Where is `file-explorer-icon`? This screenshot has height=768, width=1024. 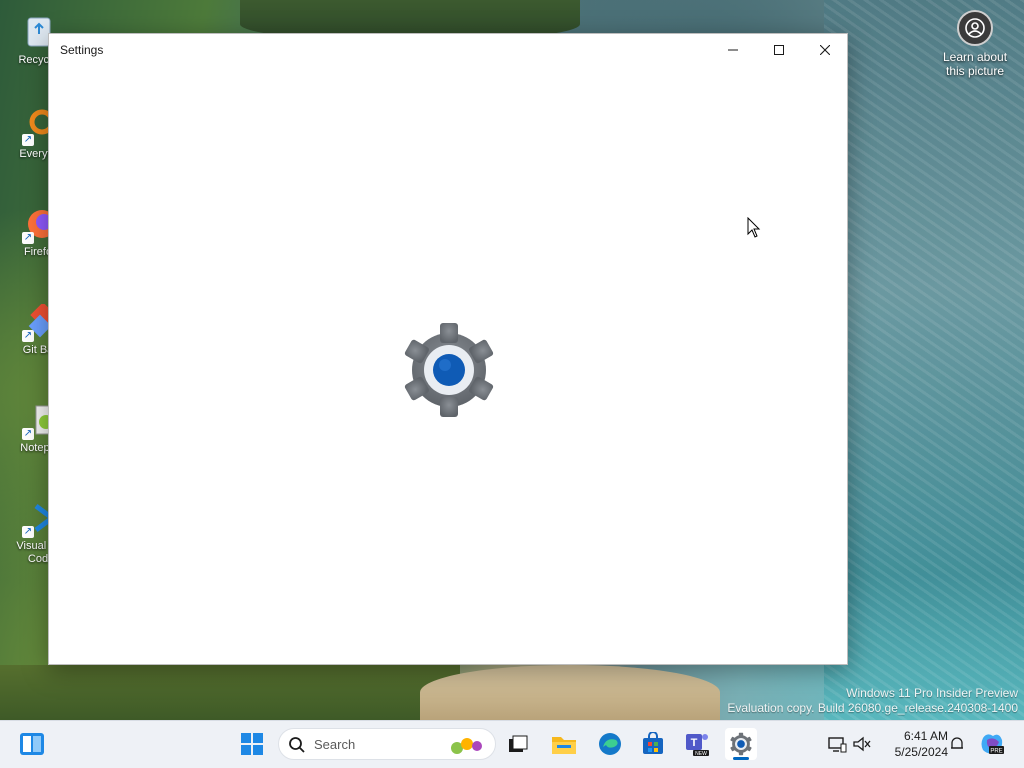 file-explorer-icon is located at coordinates (564, 745).